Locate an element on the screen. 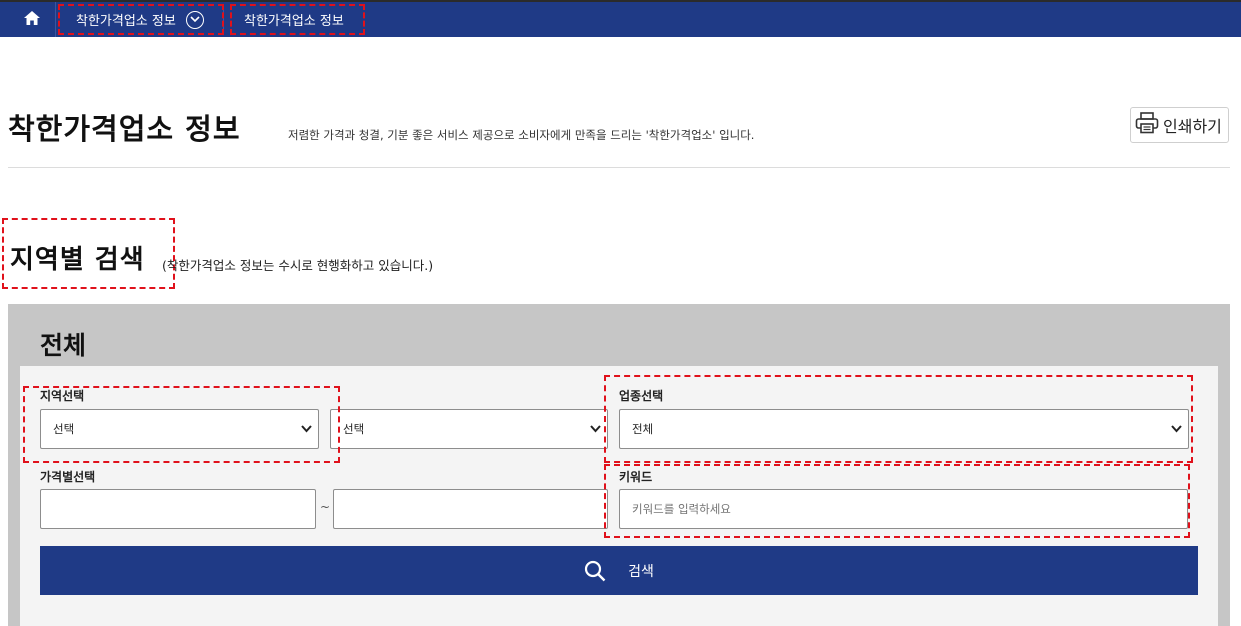 The image size is (1241, 626). price-max-input is located at coordinates (470, 509).